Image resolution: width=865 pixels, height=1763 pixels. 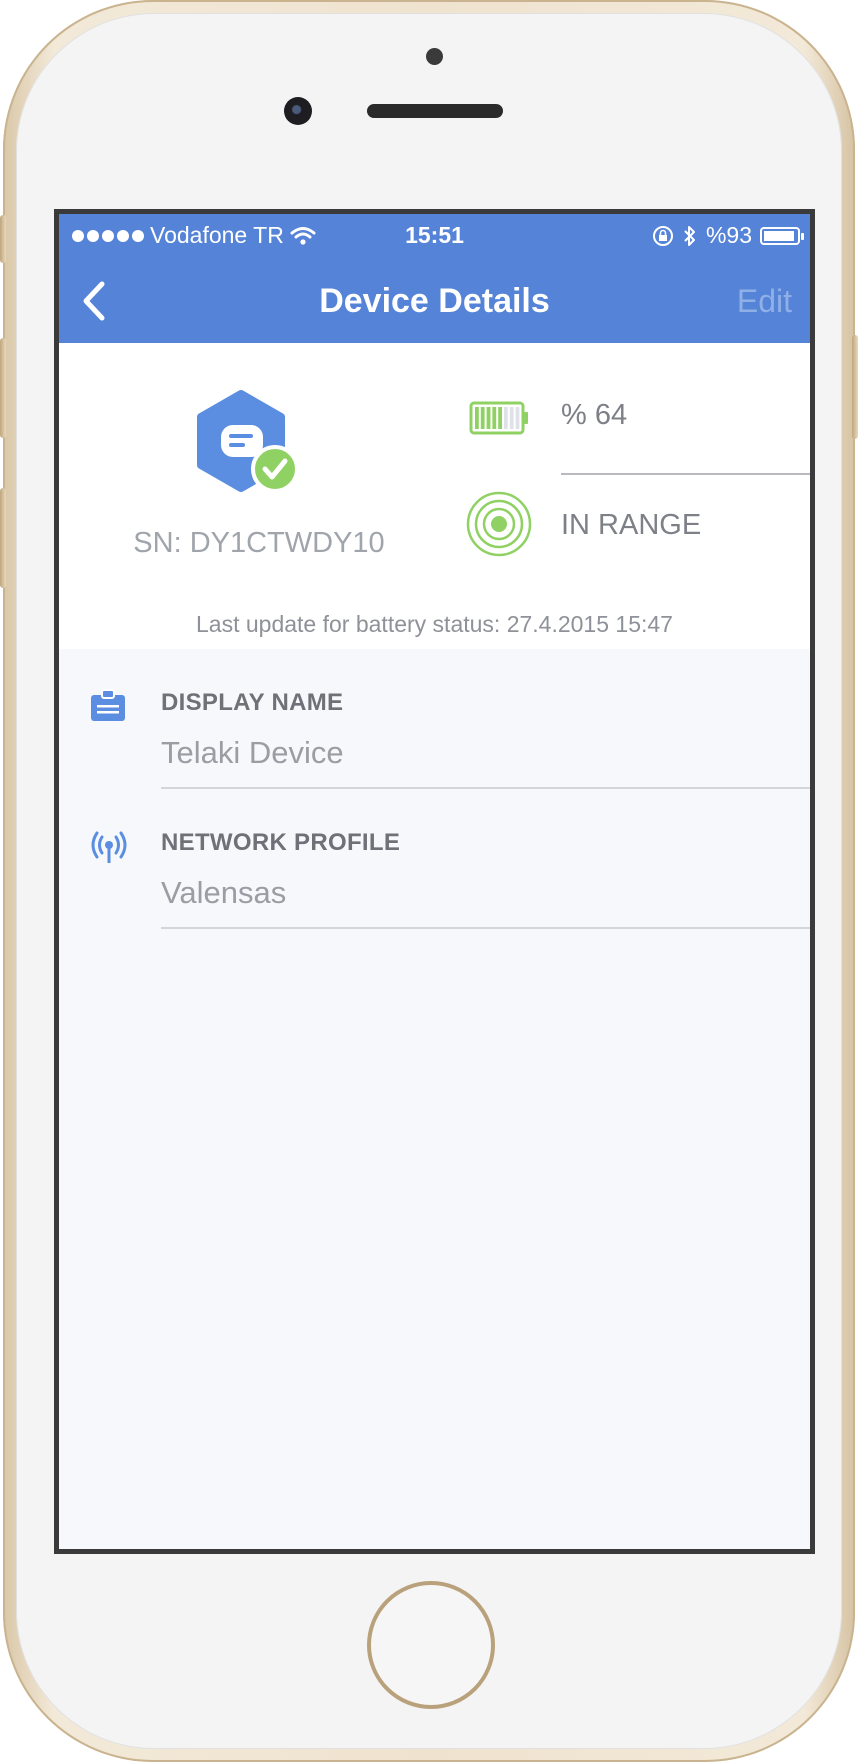 What do you see at coordinates (764, 301) in the screenshot?
I see `edit-button: Edit` at bounding box center [764, 301].